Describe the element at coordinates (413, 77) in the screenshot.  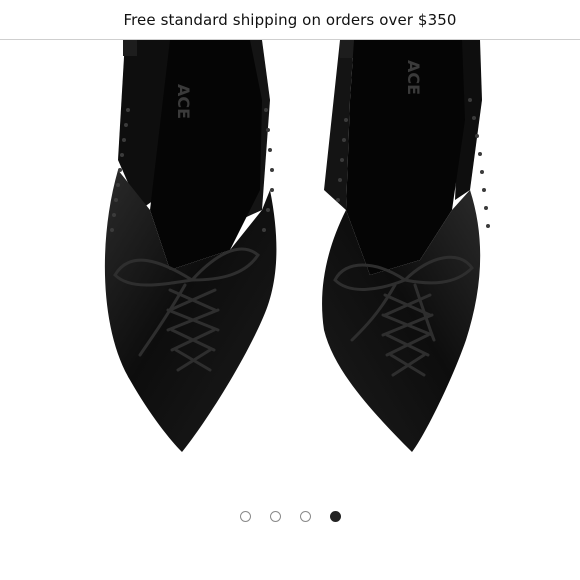
I see `brand-mark-right: ACE` at that location.